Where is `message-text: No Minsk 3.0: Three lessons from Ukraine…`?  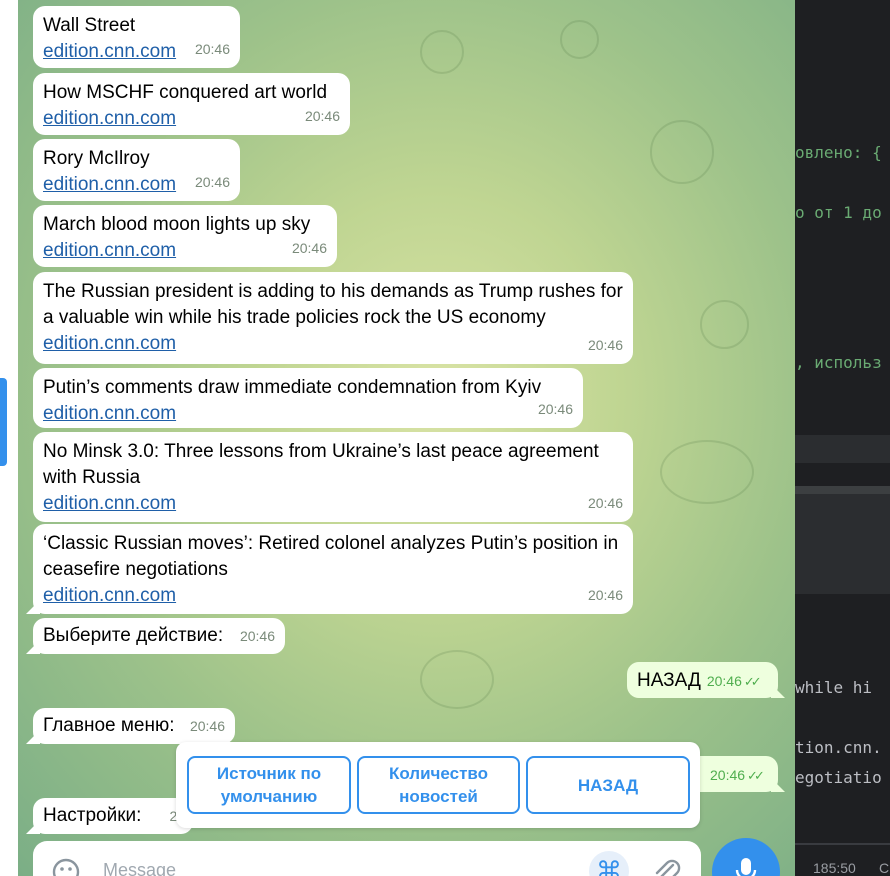
message-text: No Minsk 3.0: Three lessons from Ukraine… is located at coordinates (321, 464).